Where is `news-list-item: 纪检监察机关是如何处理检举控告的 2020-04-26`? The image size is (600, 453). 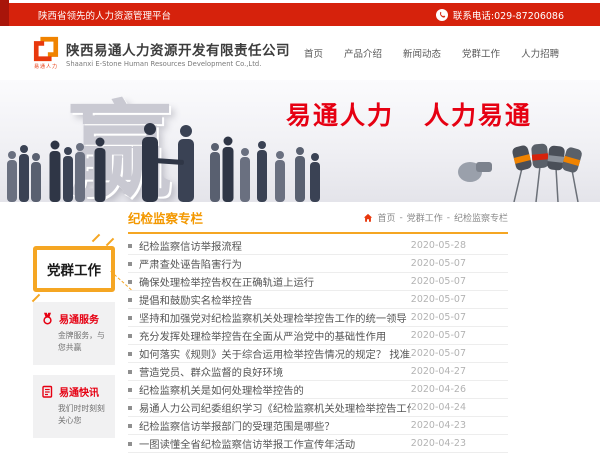
news-list-item: 纪检监察机关是如何处理检举控告的 2020-04-26 is located at coordinates (318, 390).